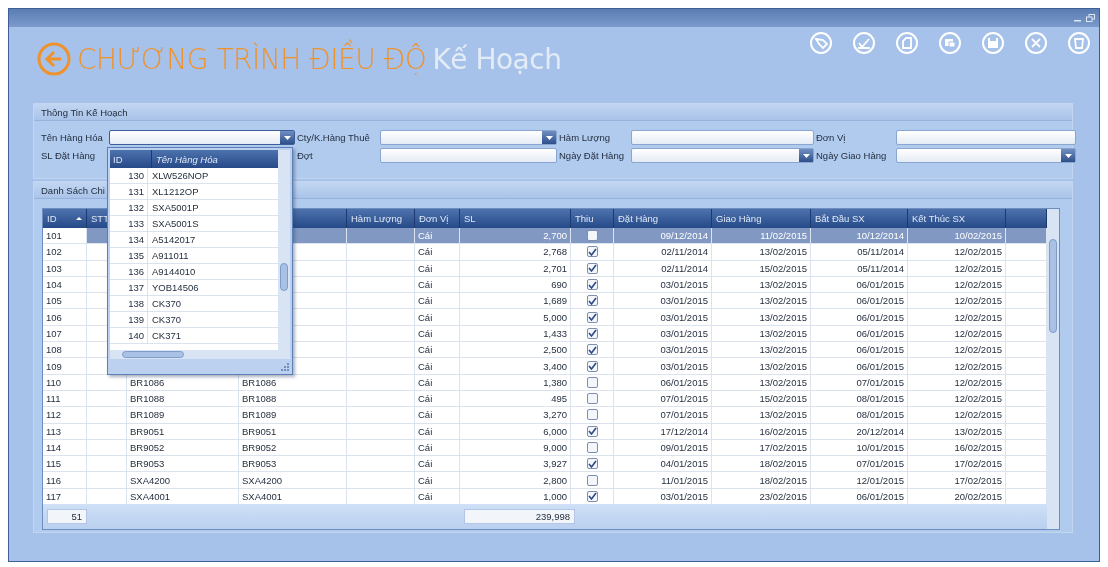 This screenshot has width=1108, height=567. I want to click on list-item: 131 XL1212OP, so click(194, 192).